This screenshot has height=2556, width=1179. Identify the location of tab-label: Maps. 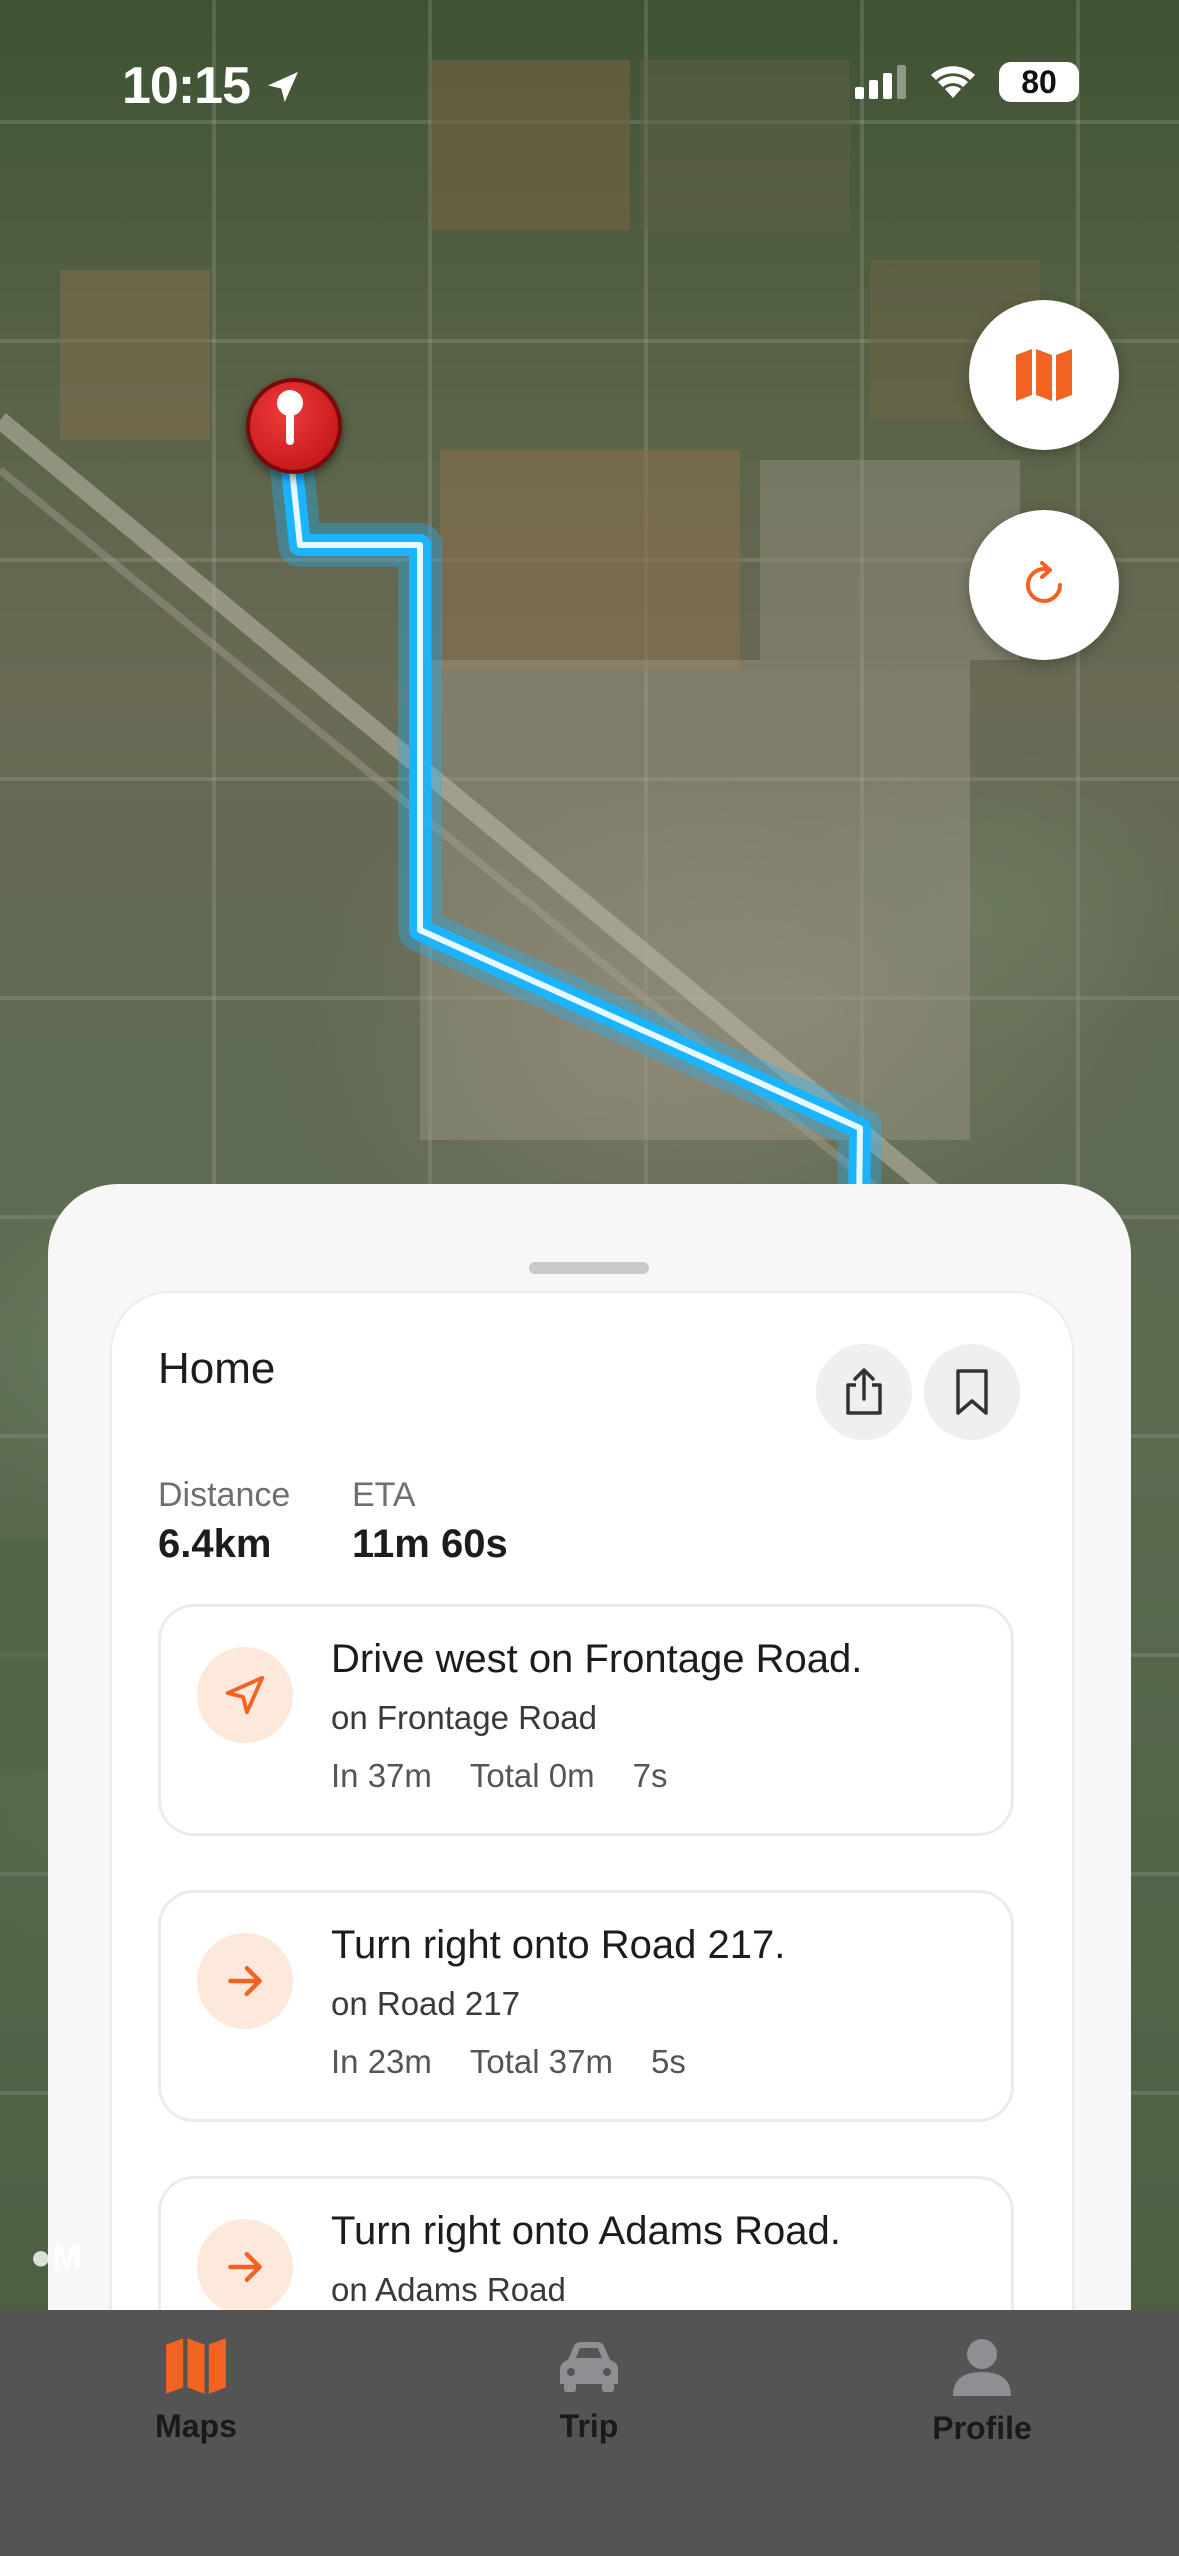
(196, 2426).